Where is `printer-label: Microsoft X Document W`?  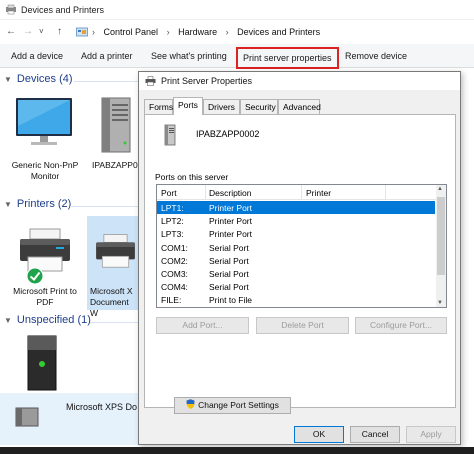
printer-label: Microsoft X Document W is located at coordinates (111, 302).